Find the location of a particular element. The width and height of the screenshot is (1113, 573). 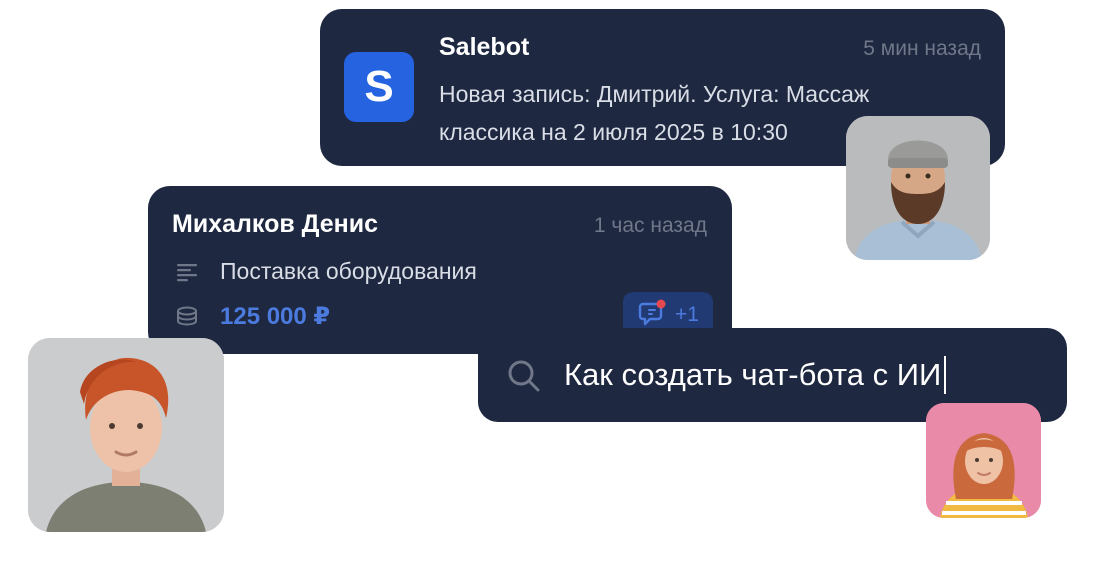

bearded-man-avatar is located at coordinates (918, 188).